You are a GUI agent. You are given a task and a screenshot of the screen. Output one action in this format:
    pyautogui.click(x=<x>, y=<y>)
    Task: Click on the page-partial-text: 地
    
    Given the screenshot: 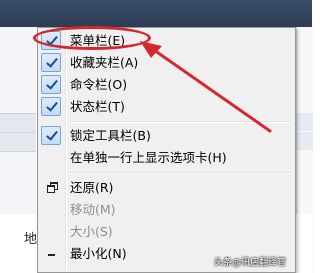 What is the action you would take?
    pyautogui.click(x=31, y=239)
    